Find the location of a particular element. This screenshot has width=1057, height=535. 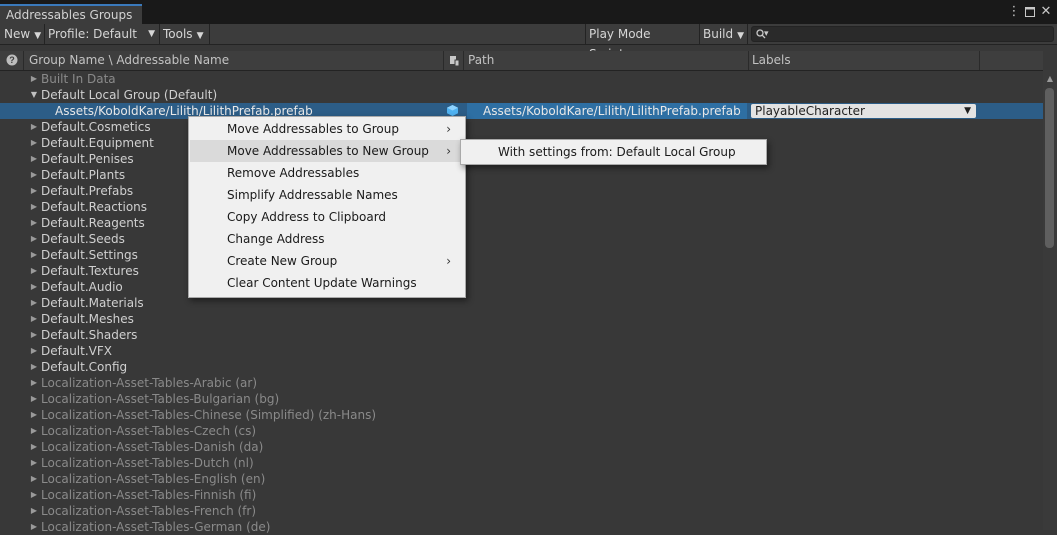

tree-row: ▶ Default.Plants is located at coordinates (521, 175).